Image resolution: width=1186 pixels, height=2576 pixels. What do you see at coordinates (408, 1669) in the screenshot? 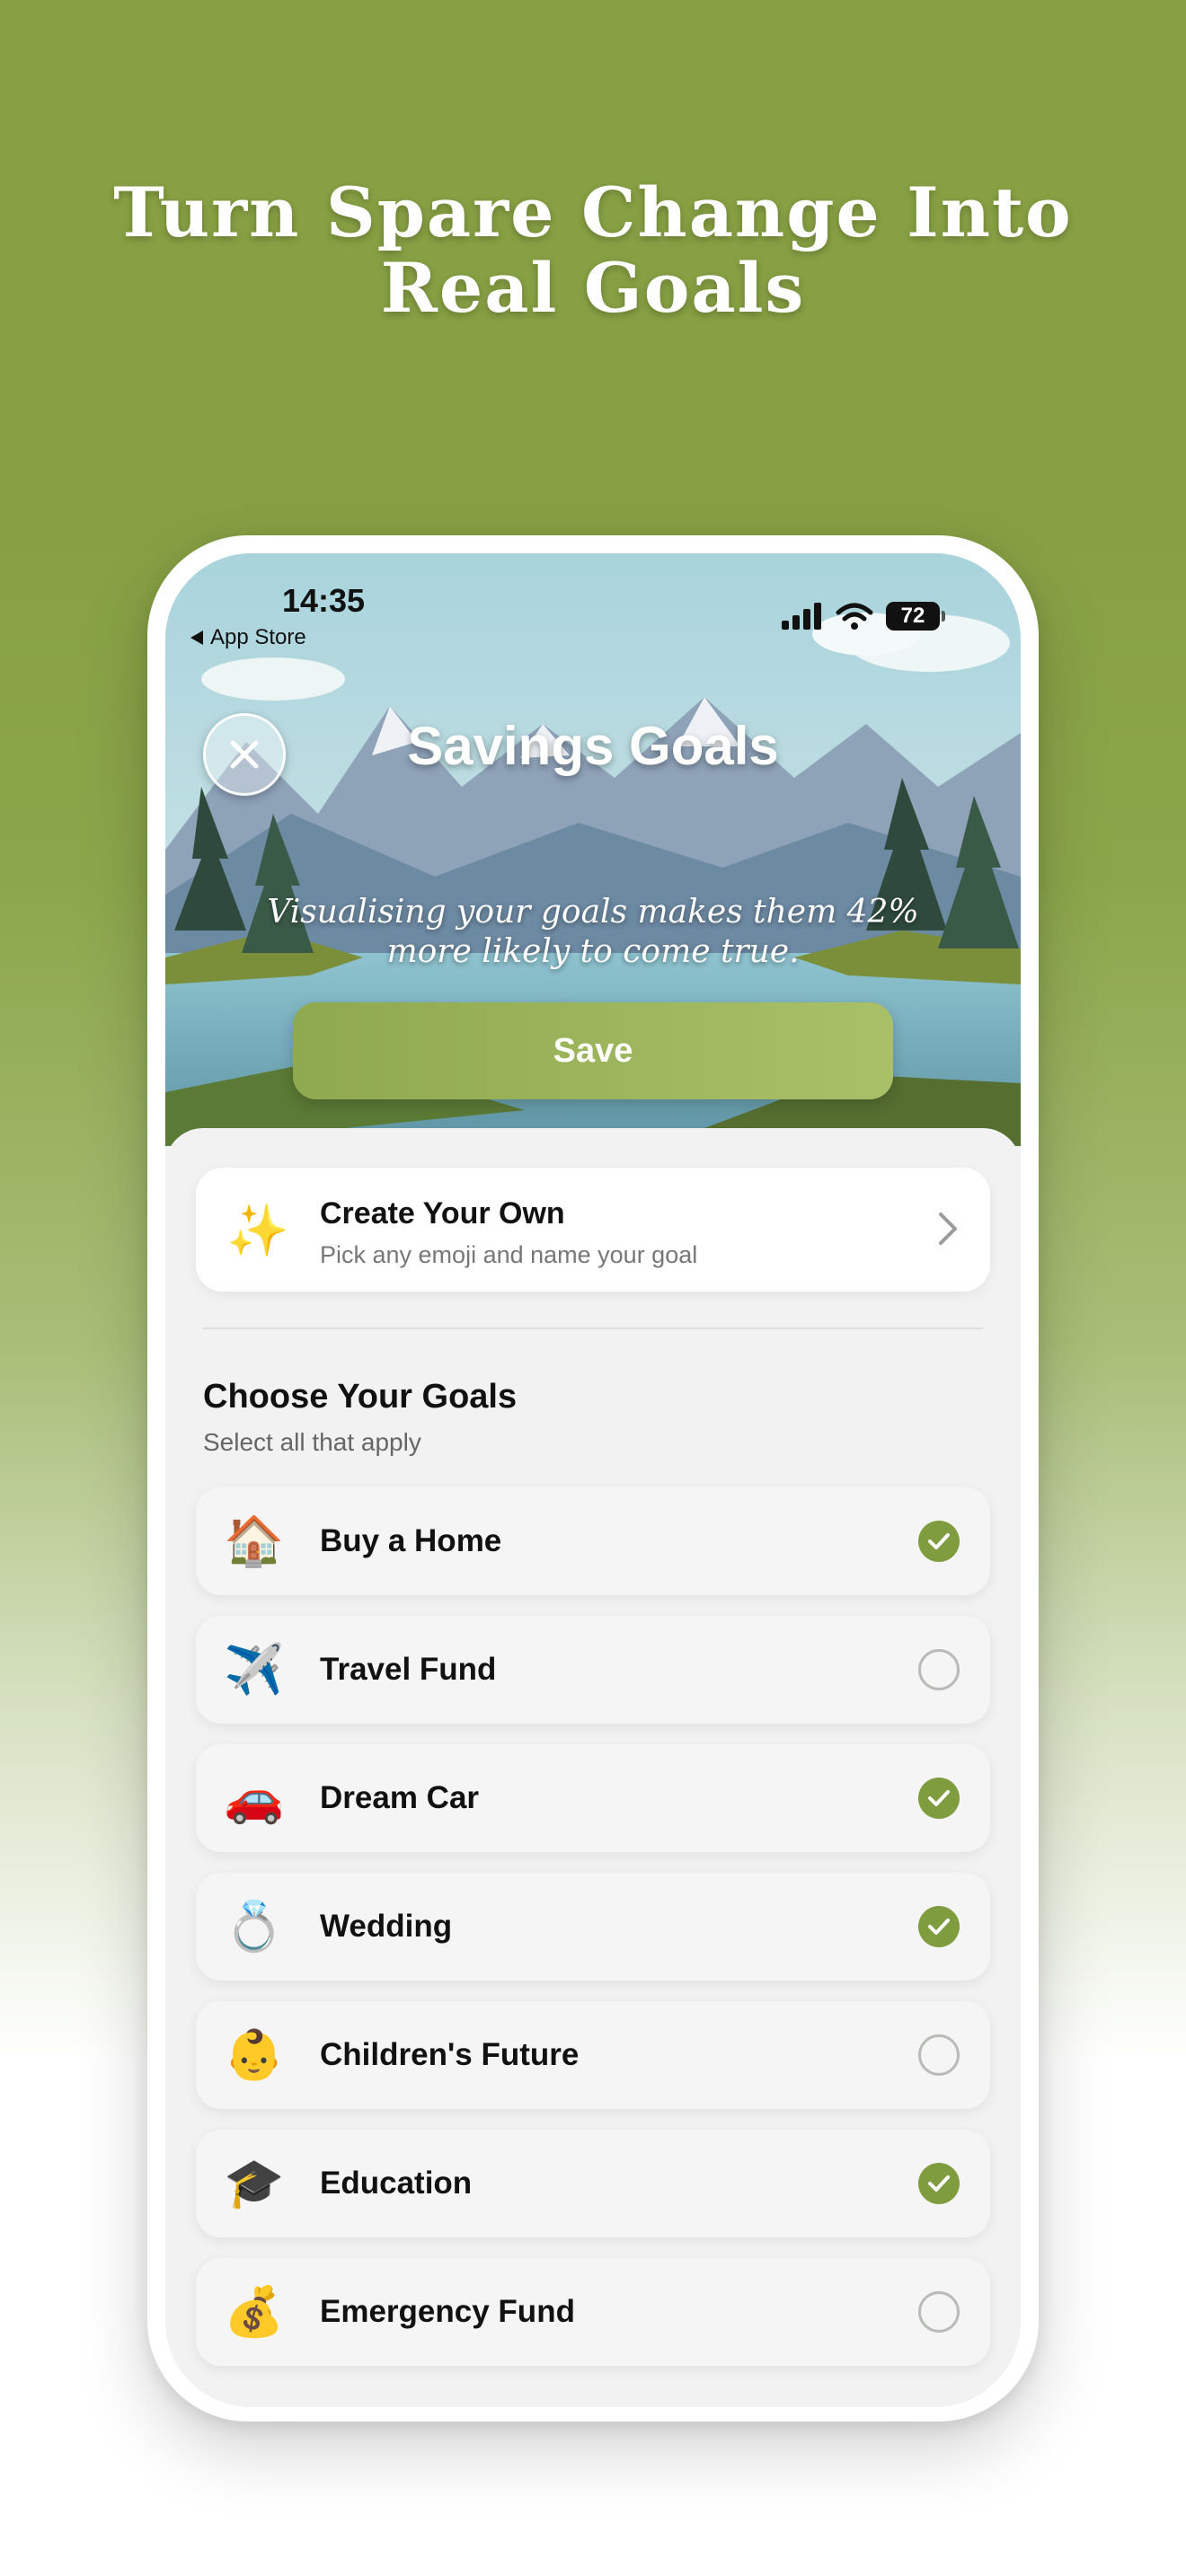
I see `goal-label: Travel Fund` at bounding box center [408, 1669].